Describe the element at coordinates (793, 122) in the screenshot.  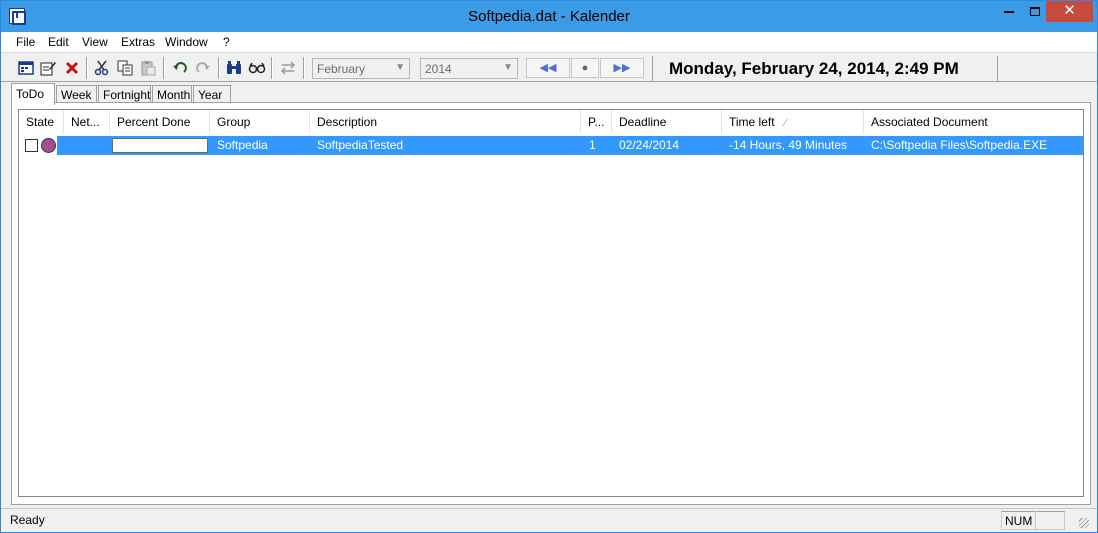
I see `column-header-time-left: Time left ⁄` at that location.